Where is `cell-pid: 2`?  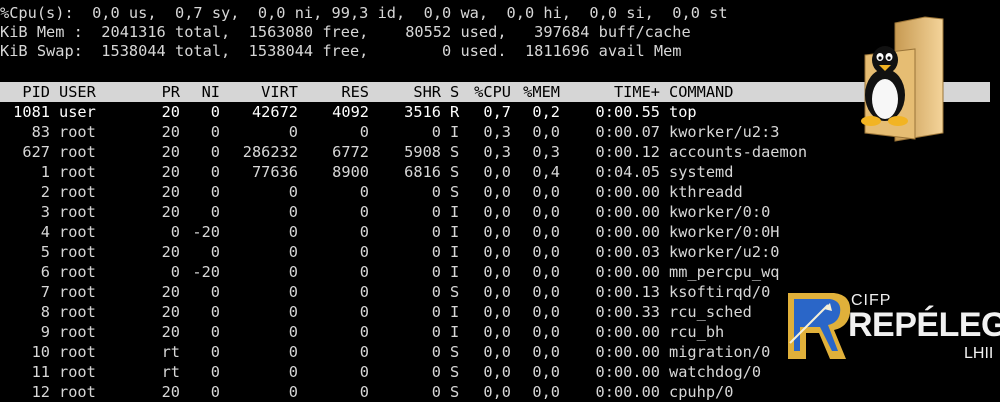 cell-pid: 2 is located at coordinates (45, 192).